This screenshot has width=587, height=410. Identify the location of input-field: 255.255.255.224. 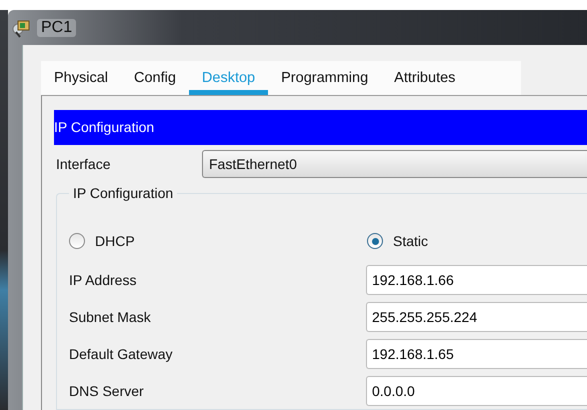
(476, 317).